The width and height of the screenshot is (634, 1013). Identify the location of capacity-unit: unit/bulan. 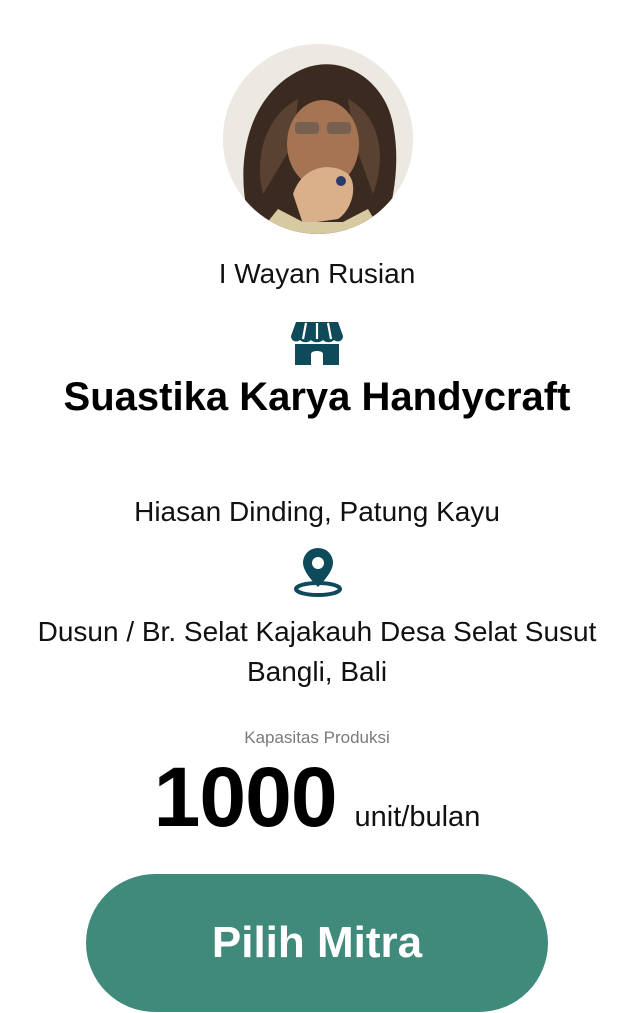
(417, 817).